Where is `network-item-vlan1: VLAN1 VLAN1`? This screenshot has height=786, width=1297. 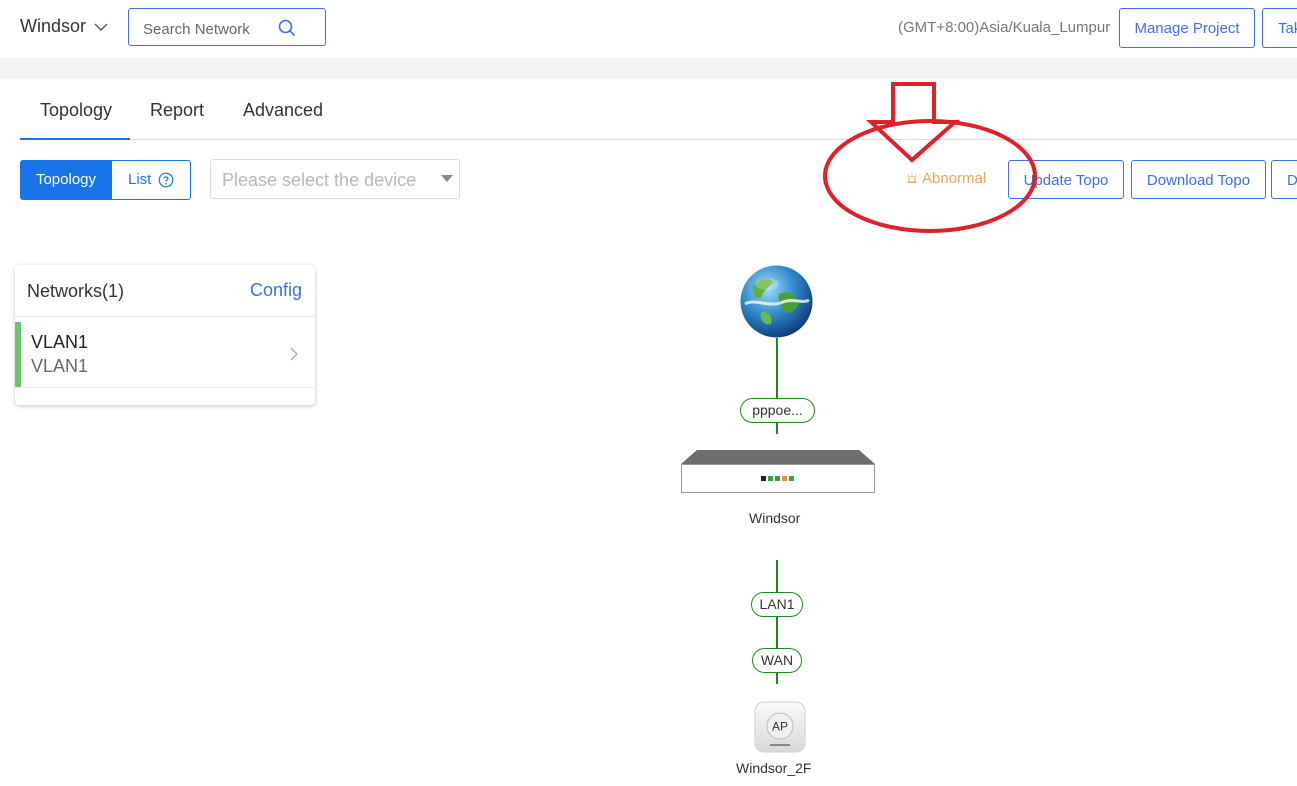 network-item-vlan1: VLAN1 VLAN1 is located at coordinates (165, 355).